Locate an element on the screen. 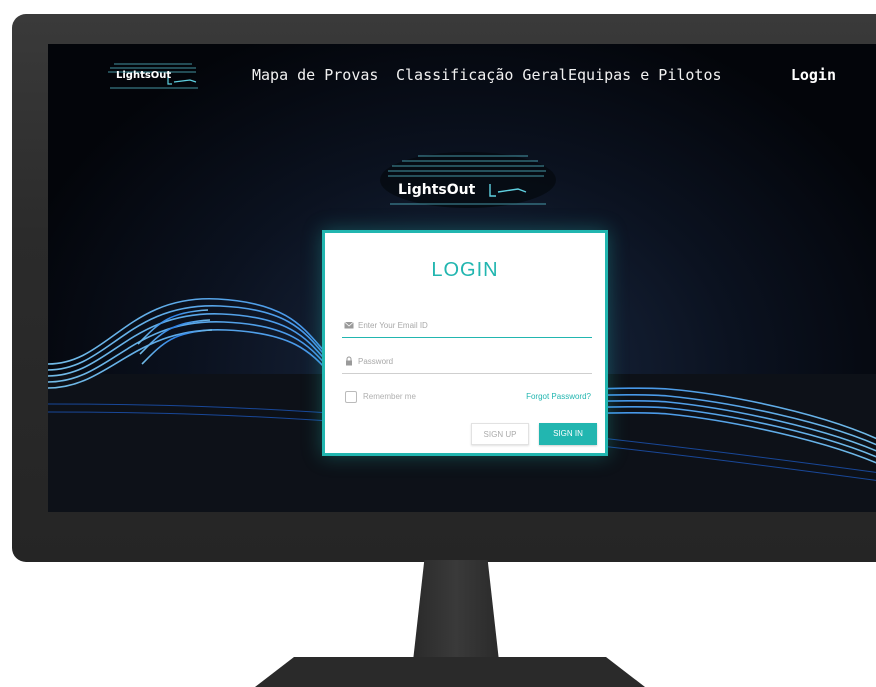 The image size is (876, 687). hero-logo-speed-lines-icon is located at coordinates (468, 180).